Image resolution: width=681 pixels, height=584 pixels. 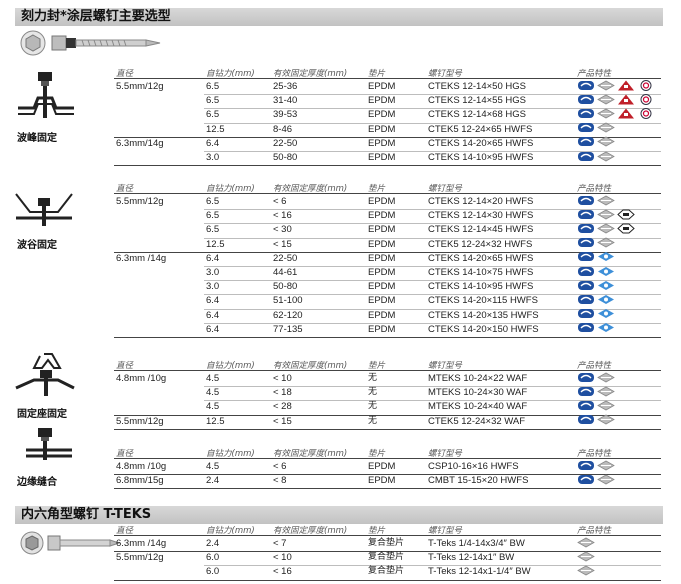 What do you see at coordinates (140, 481) in the screenshot?
I see `diameter-value: 6.8mm/15g` at bounding box center [140, 481].